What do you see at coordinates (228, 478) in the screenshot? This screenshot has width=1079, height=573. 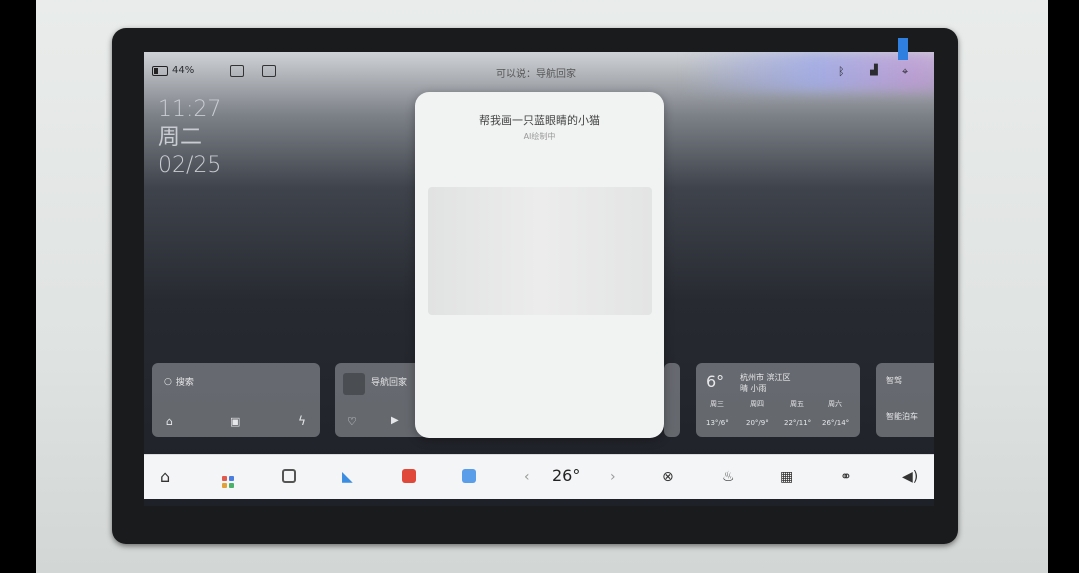 I see `apps-grid-icon` at bounding box center [228, 478].